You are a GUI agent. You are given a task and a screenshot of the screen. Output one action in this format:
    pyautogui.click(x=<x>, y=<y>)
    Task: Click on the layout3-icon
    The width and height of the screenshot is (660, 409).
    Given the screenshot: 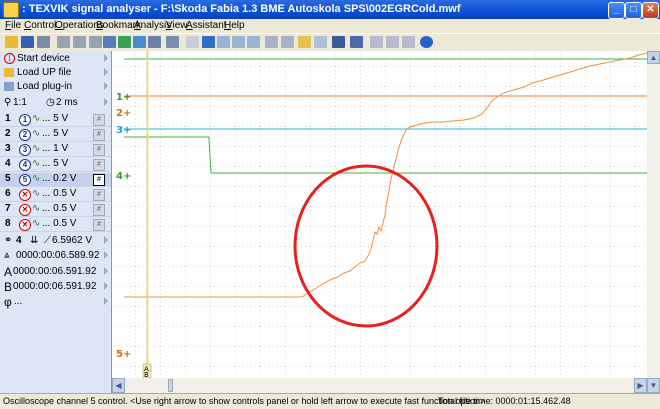 What is the action you would take?
    pyautogui.click(x=408, y=42)
    